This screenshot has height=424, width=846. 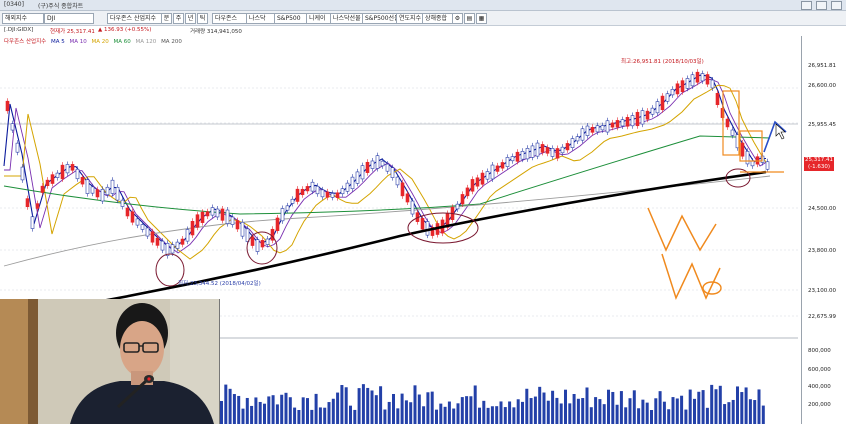 I want to click on settings-icon: ⚙, so click(x=457, y=18).